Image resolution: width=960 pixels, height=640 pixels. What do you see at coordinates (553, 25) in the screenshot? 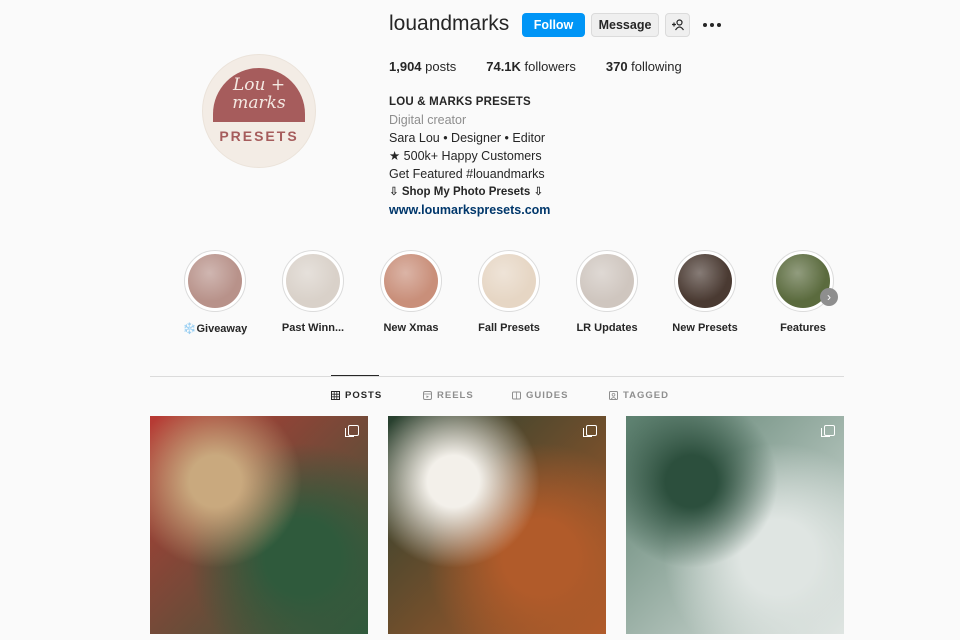
I see `follow-button: Follow` at bounding box center [553, 25].